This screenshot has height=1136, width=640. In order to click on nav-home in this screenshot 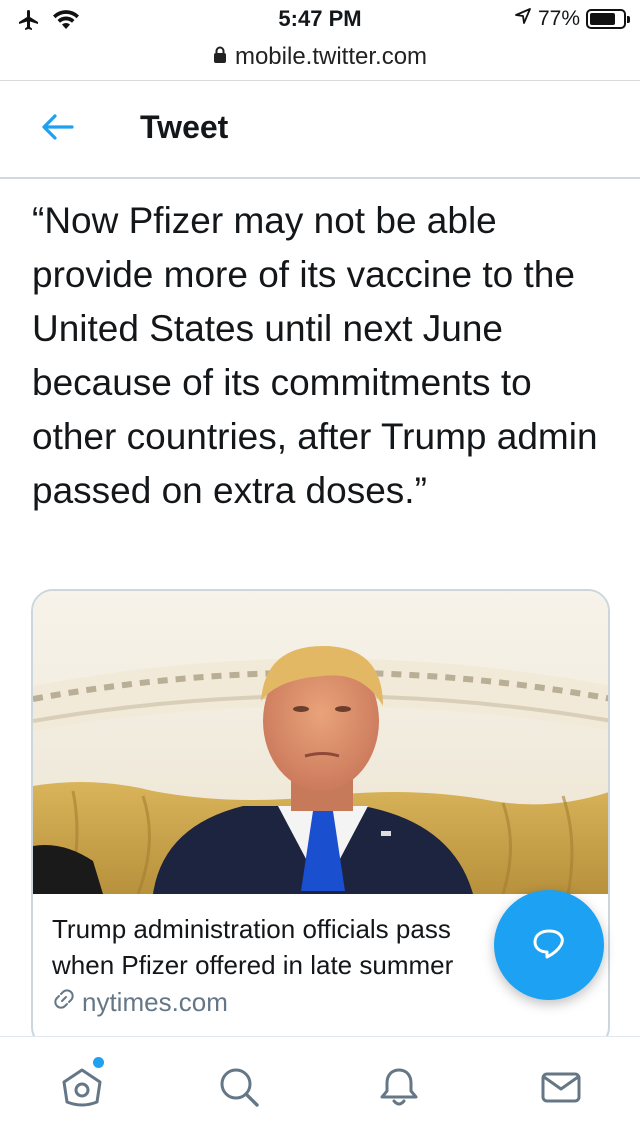, I will do `click(82, 1086)`.